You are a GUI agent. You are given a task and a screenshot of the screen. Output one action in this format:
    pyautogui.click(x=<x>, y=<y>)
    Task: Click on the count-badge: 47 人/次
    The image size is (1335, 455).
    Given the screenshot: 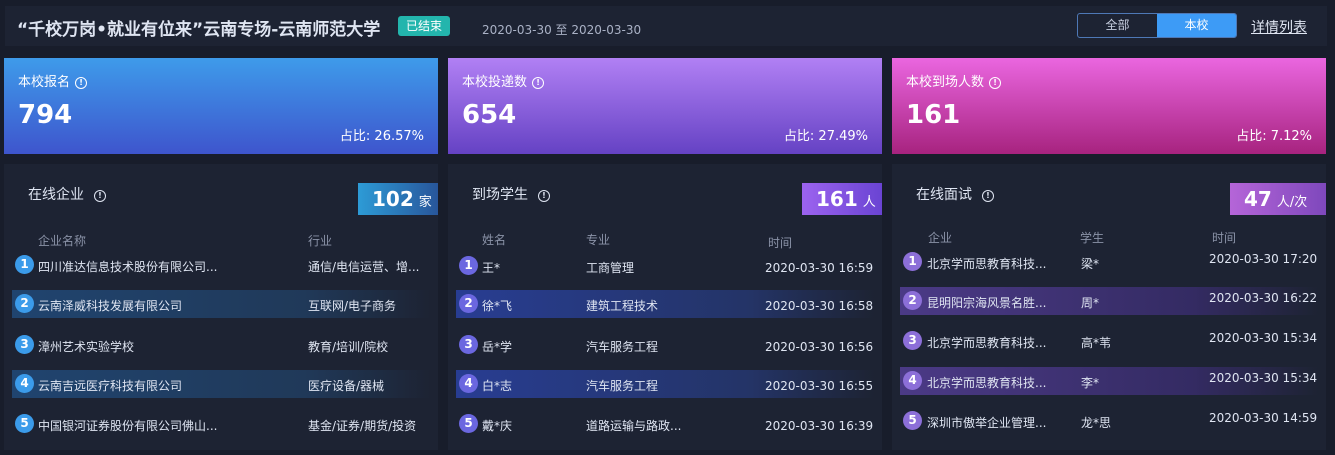 What is the action you would take?
    pyautogui.click(x=1278, y=199)
    